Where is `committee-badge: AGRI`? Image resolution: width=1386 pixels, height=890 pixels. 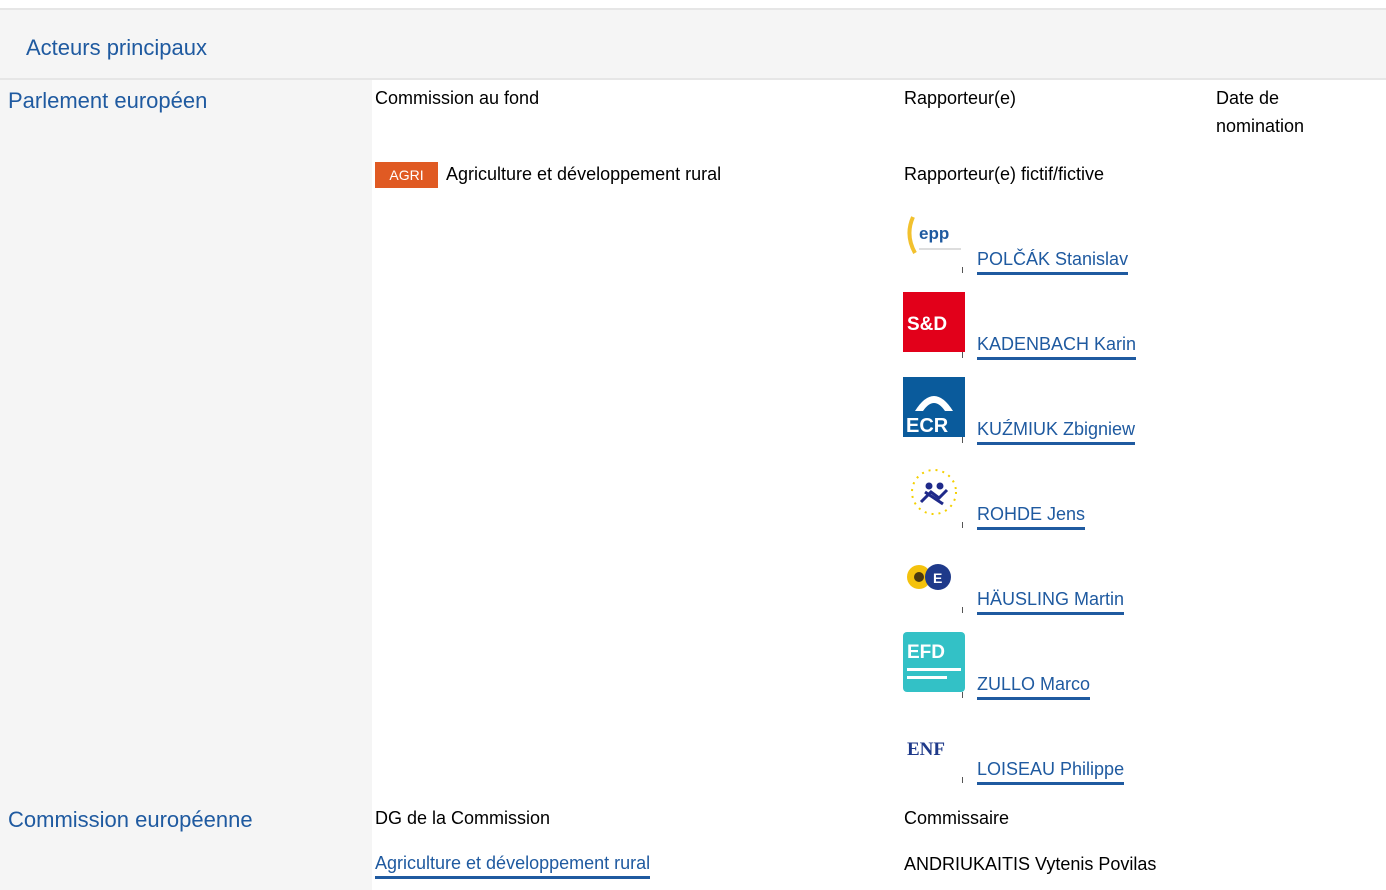 committee-badge: AGRI is located at coordinates (406, 175).